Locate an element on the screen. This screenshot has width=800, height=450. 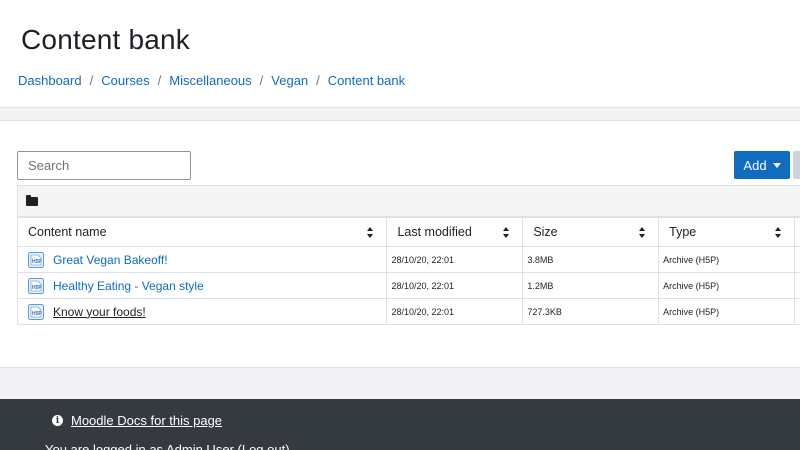
column-header-last-modified: Last modified is located at coordinates (455, 232).